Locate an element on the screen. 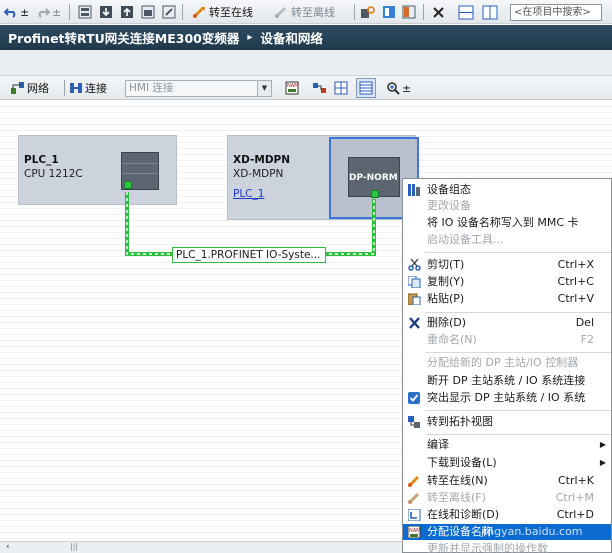 The height and width of the screenshot is (553, 612). diagnostics-icon is located at coordinates (414, 515).